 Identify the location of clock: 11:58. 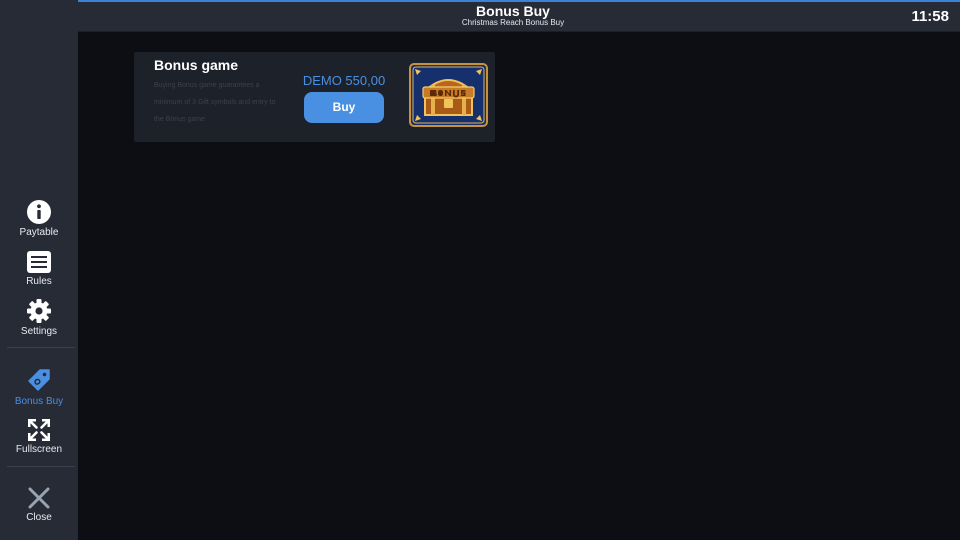
(930, 16).